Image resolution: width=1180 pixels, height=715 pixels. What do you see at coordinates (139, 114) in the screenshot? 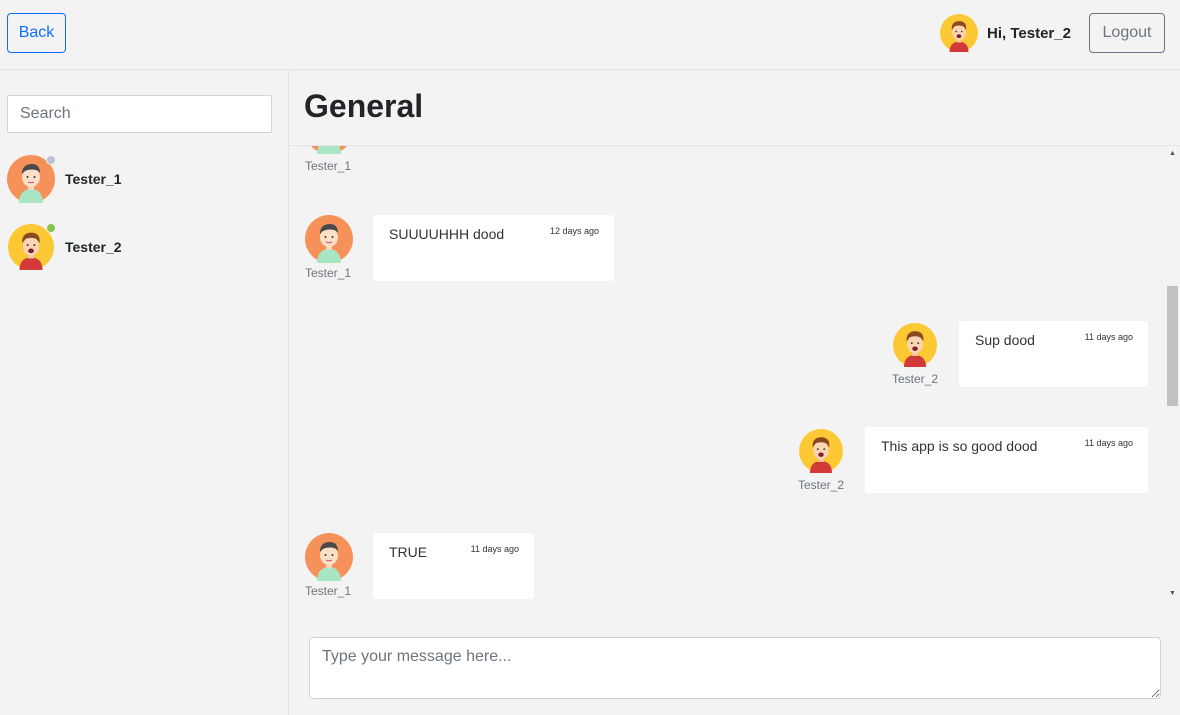
I see `search-input` at bounding box center [139, 114].